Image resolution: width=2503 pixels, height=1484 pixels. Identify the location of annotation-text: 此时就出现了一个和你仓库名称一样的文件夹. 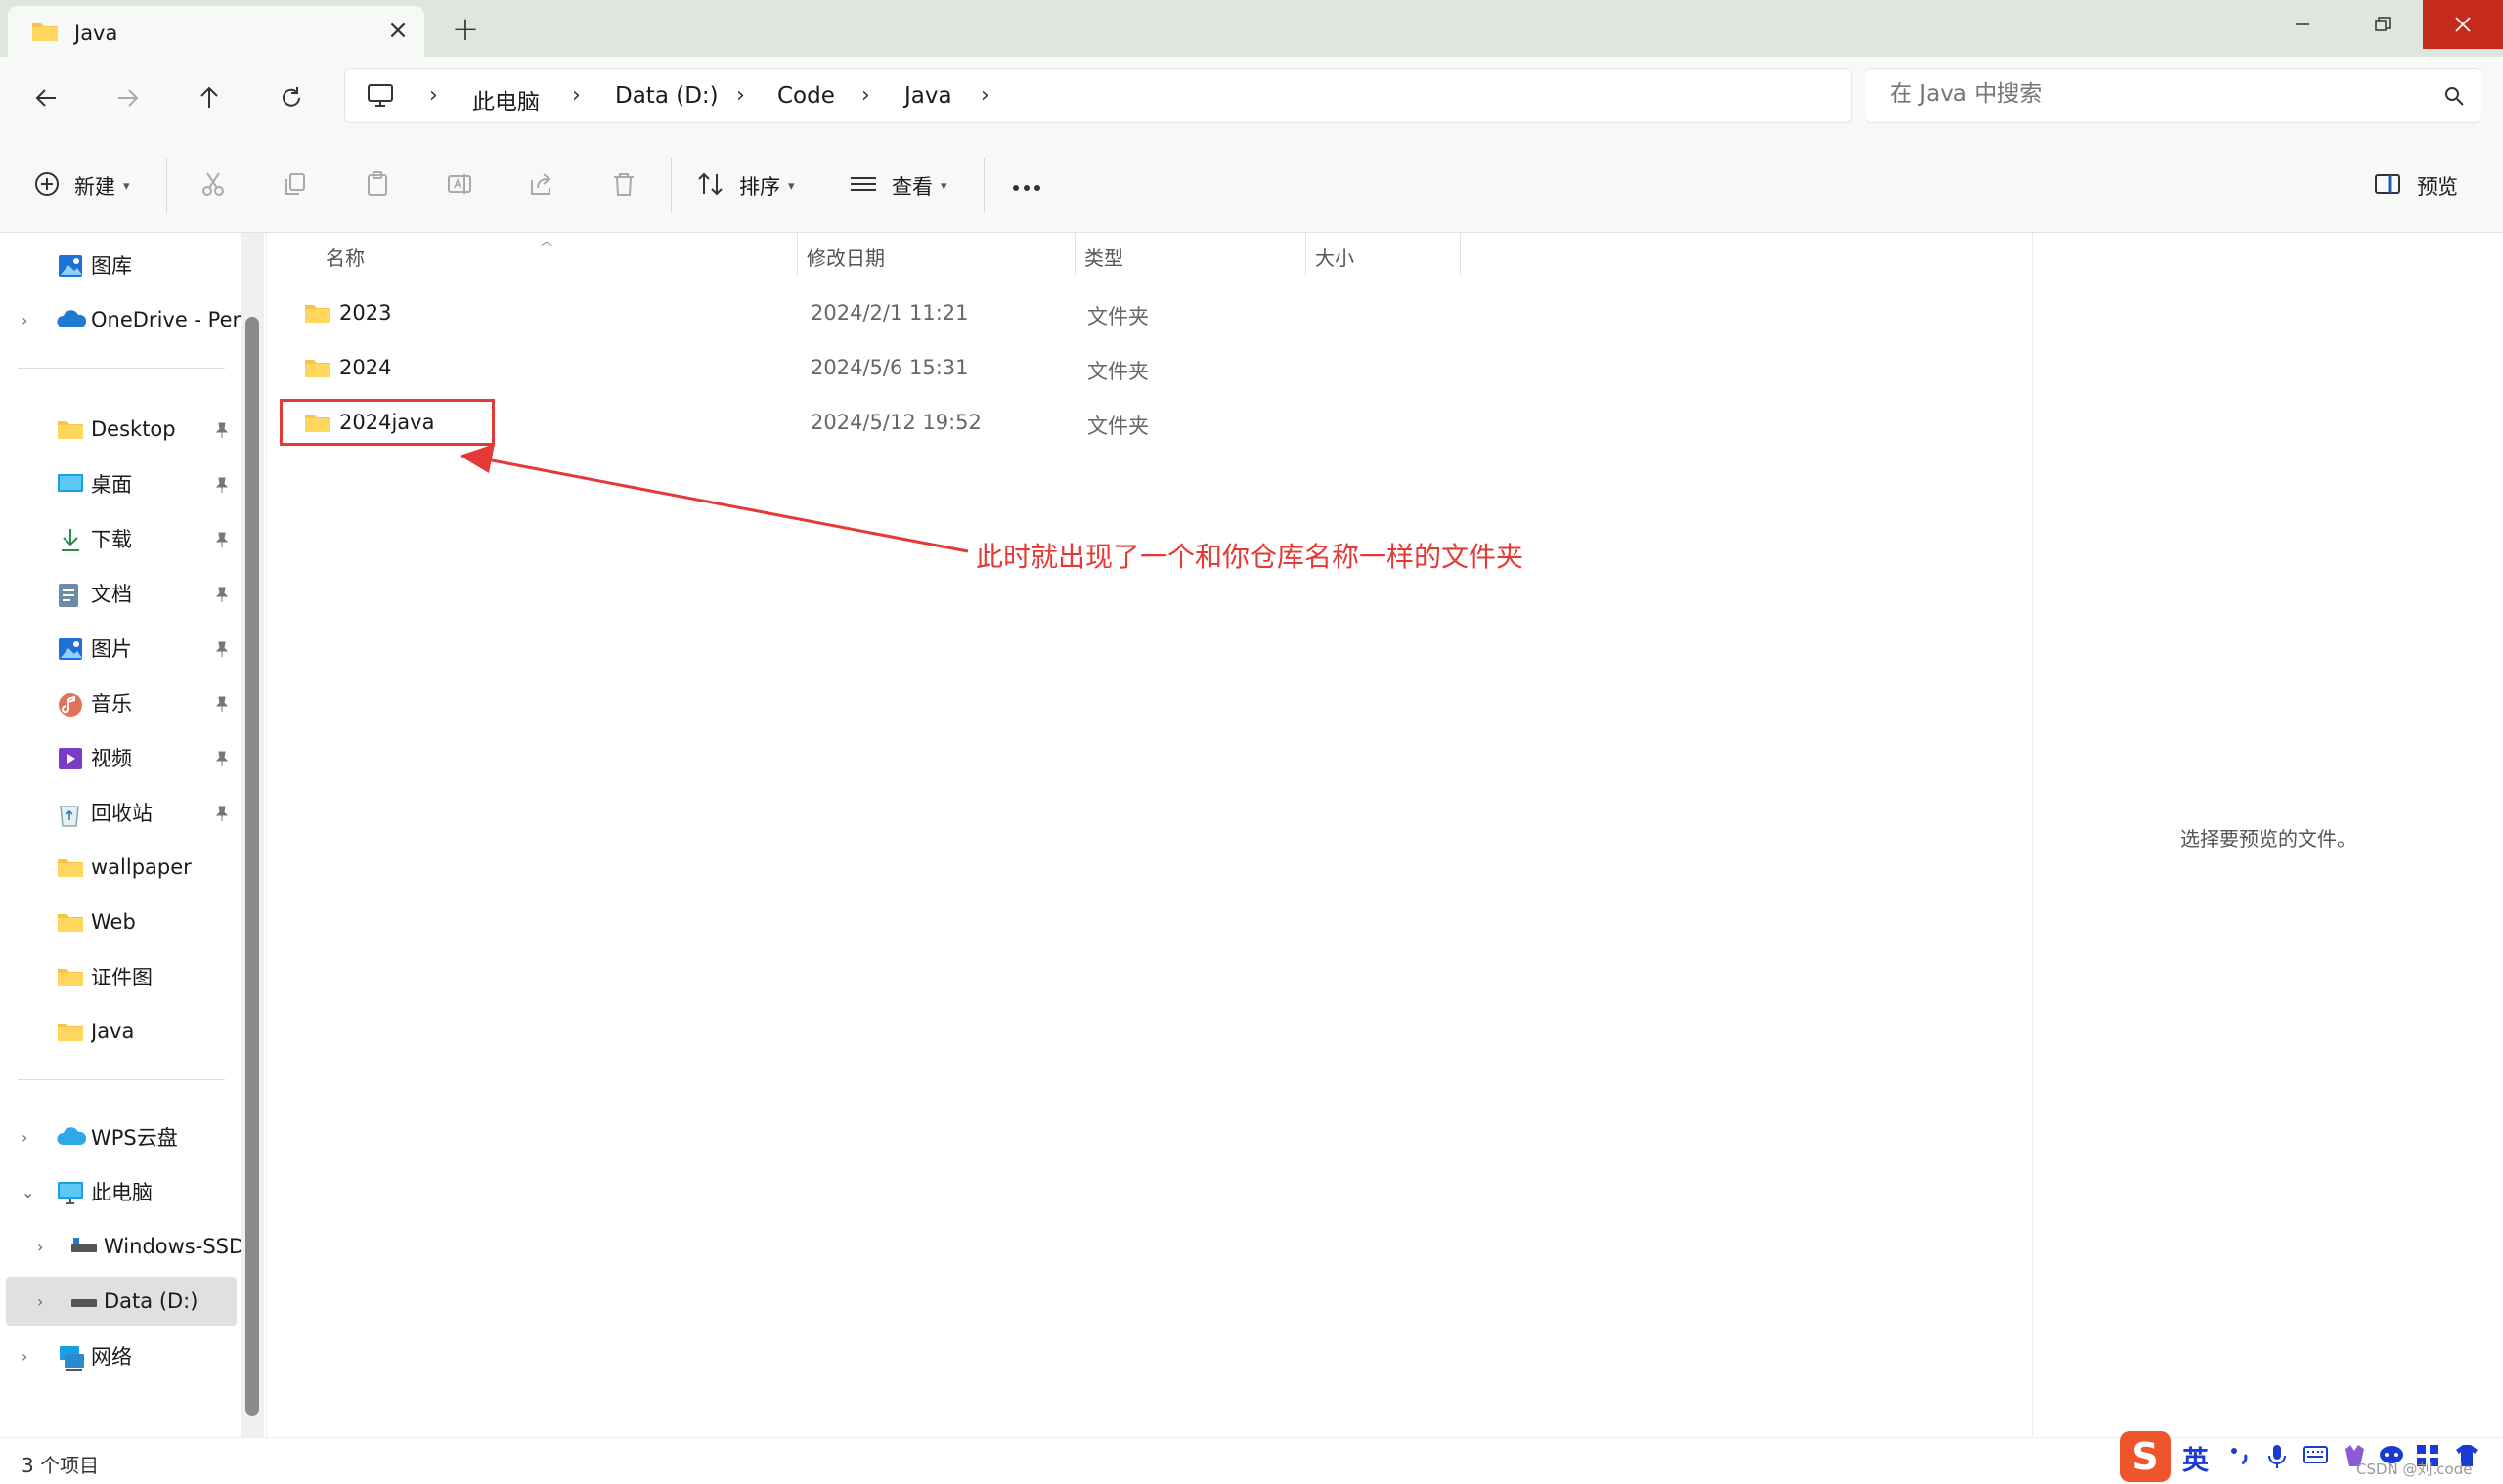
(1250, 557).